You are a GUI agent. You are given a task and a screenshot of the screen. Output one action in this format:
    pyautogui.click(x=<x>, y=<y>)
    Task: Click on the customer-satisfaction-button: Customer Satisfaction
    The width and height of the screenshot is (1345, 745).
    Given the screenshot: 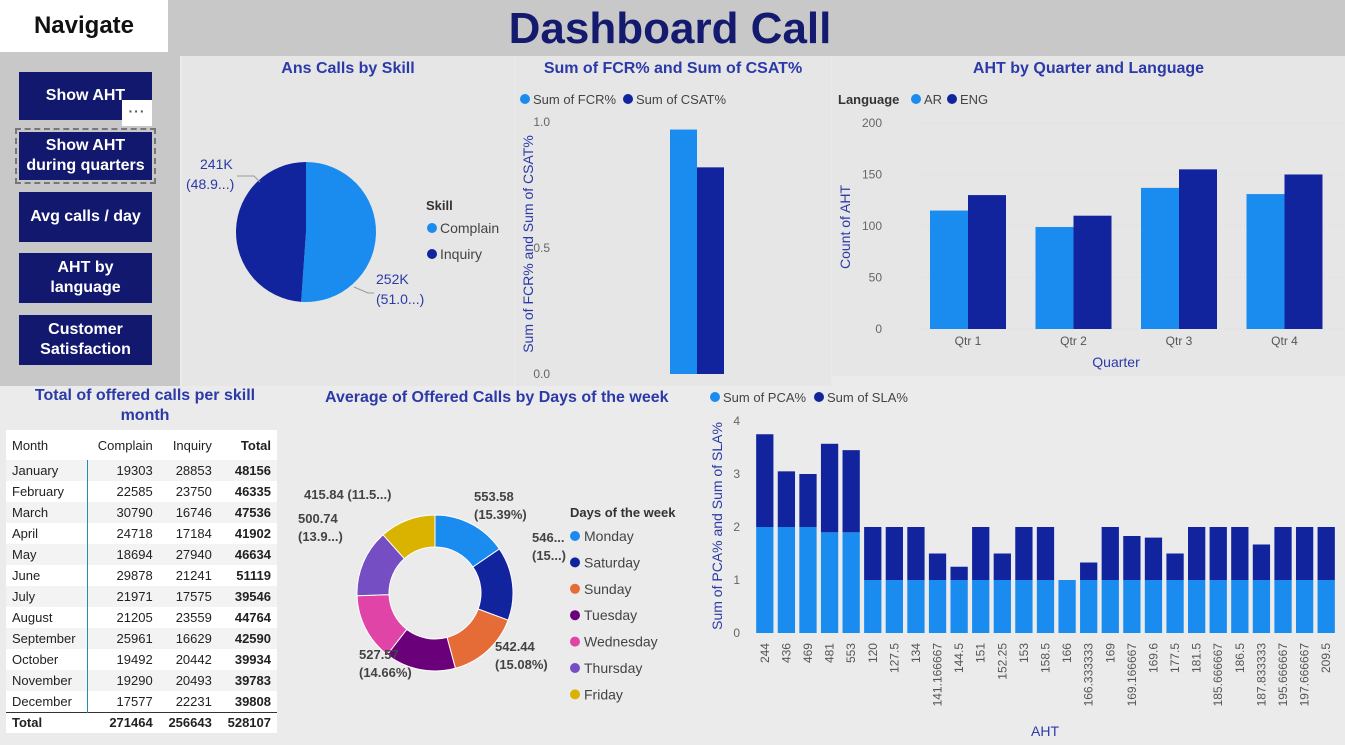 What is the action you would take?
    pyautogui.click(x=85, y=340)
    